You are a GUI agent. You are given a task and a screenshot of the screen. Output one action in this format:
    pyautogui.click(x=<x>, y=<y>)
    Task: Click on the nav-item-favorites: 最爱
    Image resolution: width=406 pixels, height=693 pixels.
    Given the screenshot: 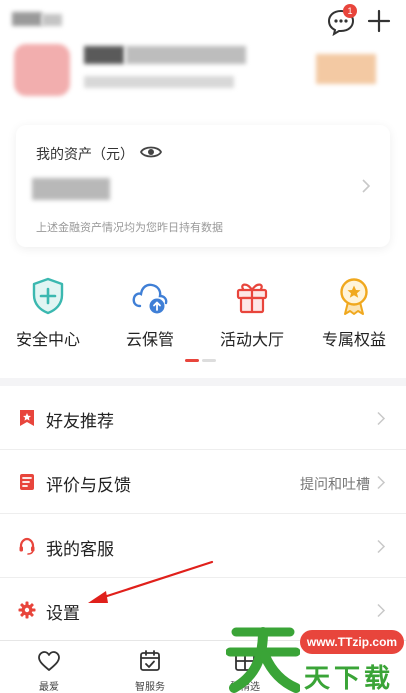 What is the action you would take?
    pyautogui.click(x=49, y=667)
    